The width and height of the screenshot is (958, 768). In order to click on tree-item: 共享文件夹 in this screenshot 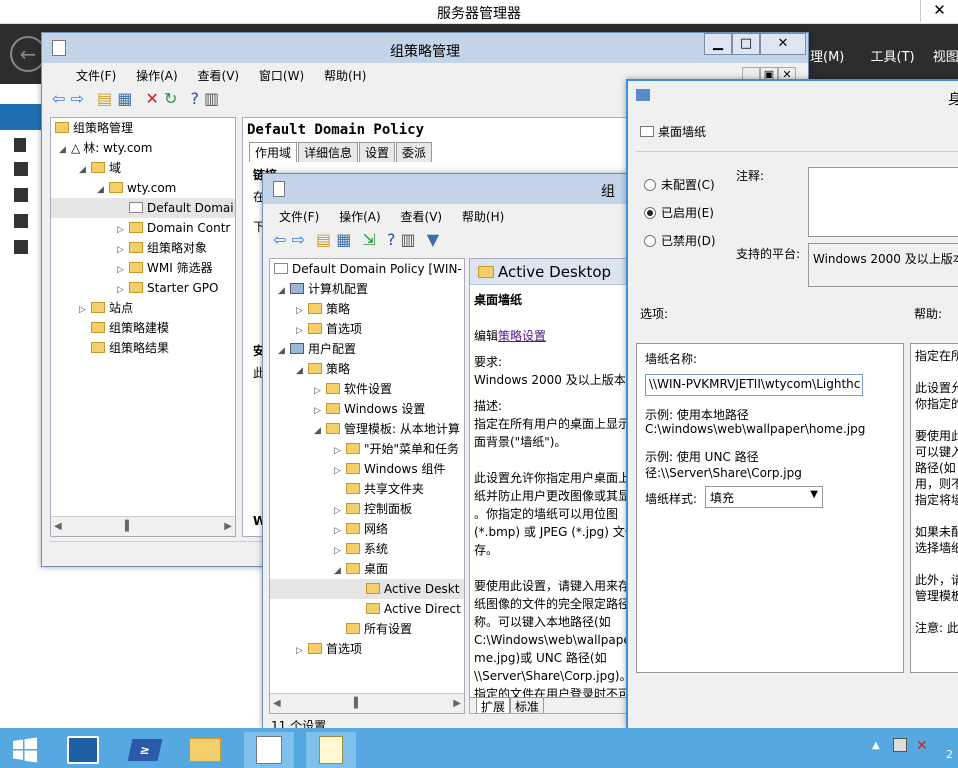, I will do `click(367, 489)`.